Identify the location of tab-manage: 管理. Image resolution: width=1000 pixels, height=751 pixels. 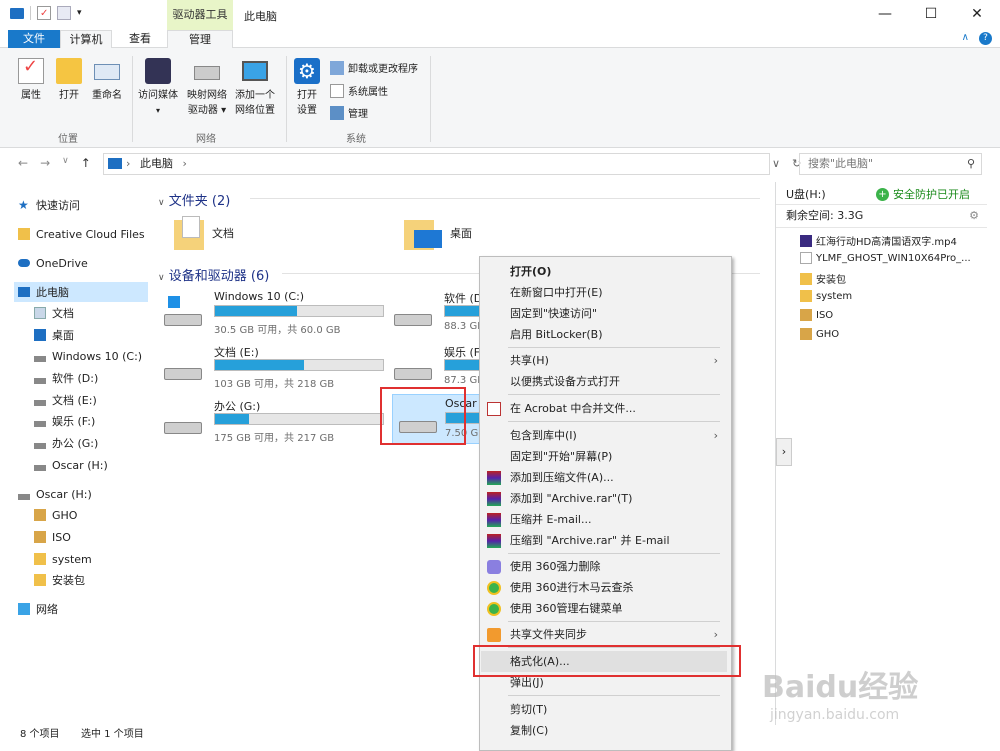
(200, 39).